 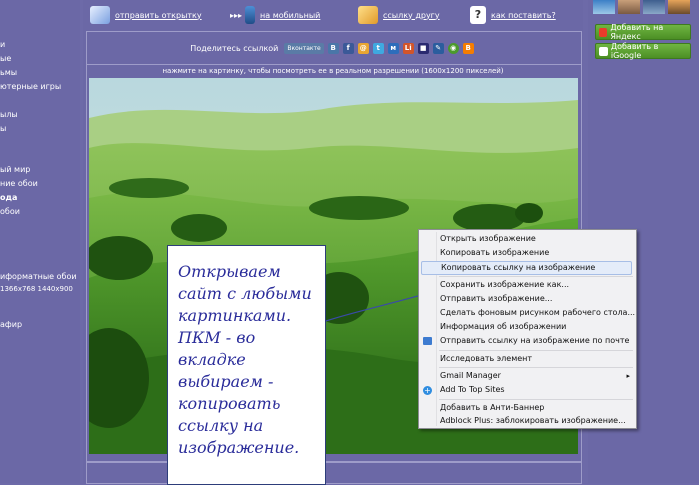 What do you see at coordinates (526, 268) in the screenshot?
I see `menu-item-copy-image-link: Копировать ссылку на изображение` at bounding box center [526, 268].